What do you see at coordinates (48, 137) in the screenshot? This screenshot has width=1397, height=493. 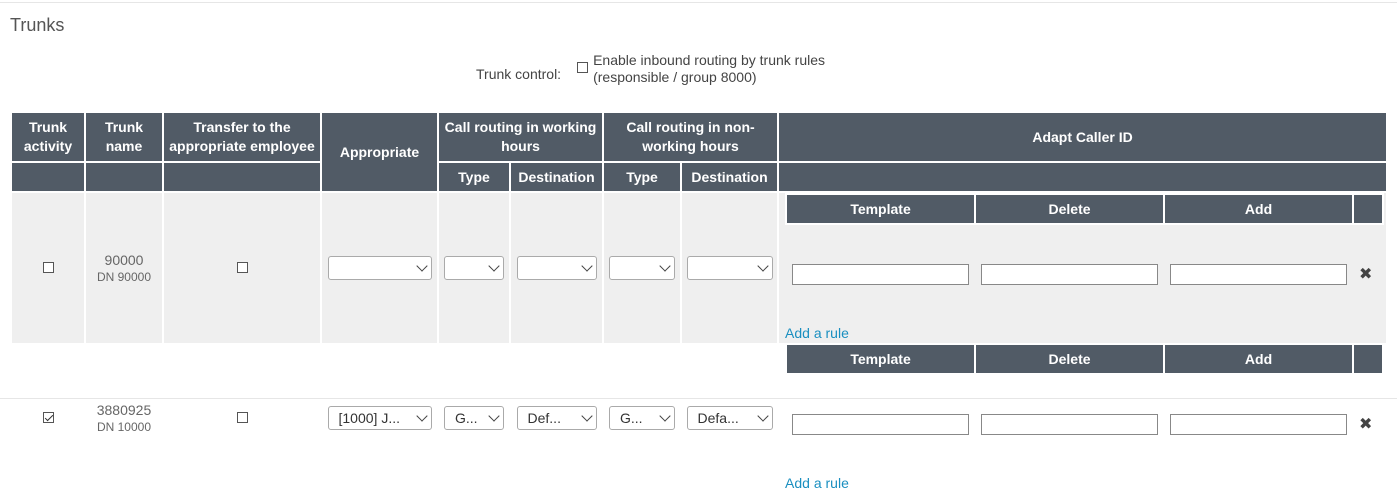 I see `header-trunk-activity: Trunk activity` at bounding box center [48, 137].